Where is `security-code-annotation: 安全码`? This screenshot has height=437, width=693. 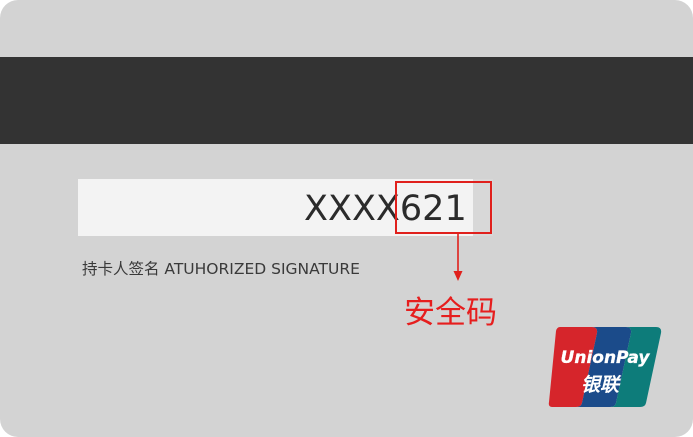 security-code-annotation: 安全码 is located at coordinates (450, 313).